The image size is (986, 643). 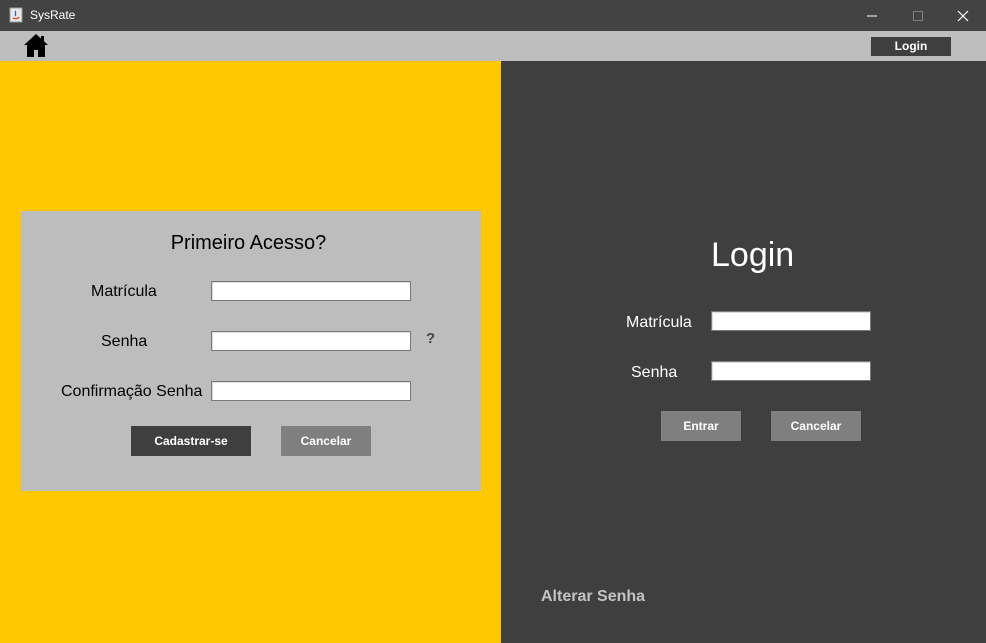 What do you see at coordinates (593, 597) in the screenshot?
I see `alter-password-link: Alterar Senha` at bounding box center [593, 597].